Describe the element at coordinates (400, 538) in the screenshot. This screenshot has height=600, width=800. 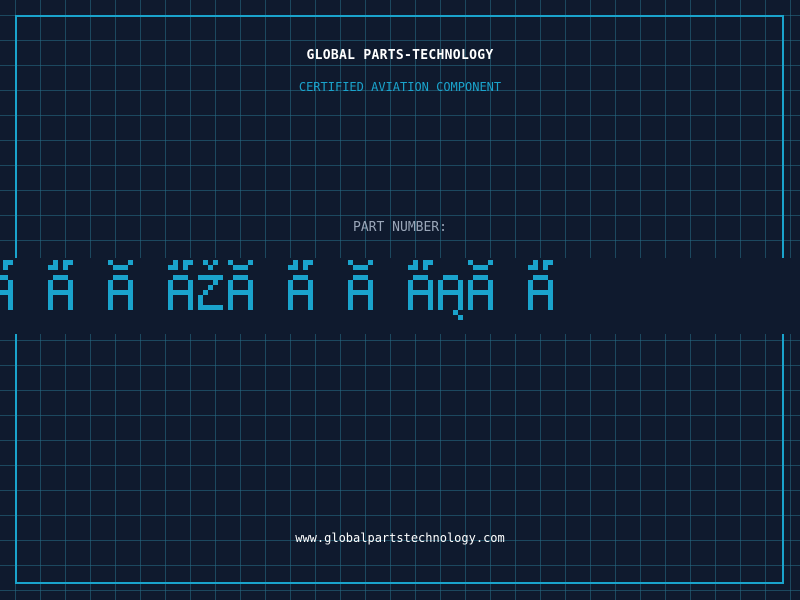
I see `website-url: www.globalpartstechnology.com` at that location.